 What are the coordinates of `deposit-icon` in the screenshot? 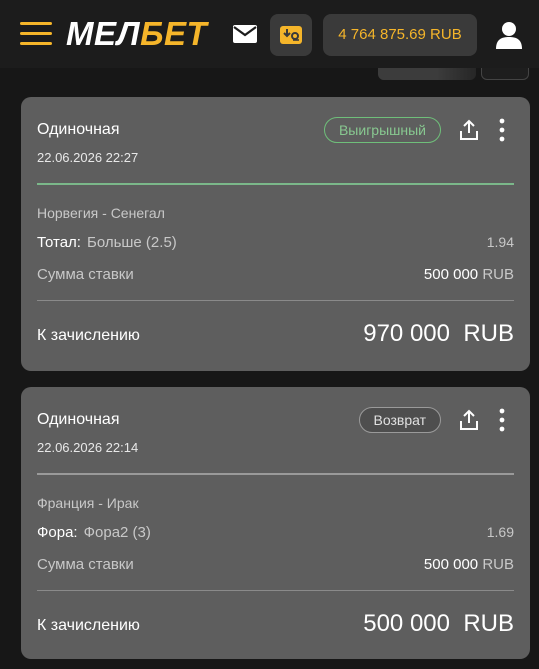 It's located at (291, 35).